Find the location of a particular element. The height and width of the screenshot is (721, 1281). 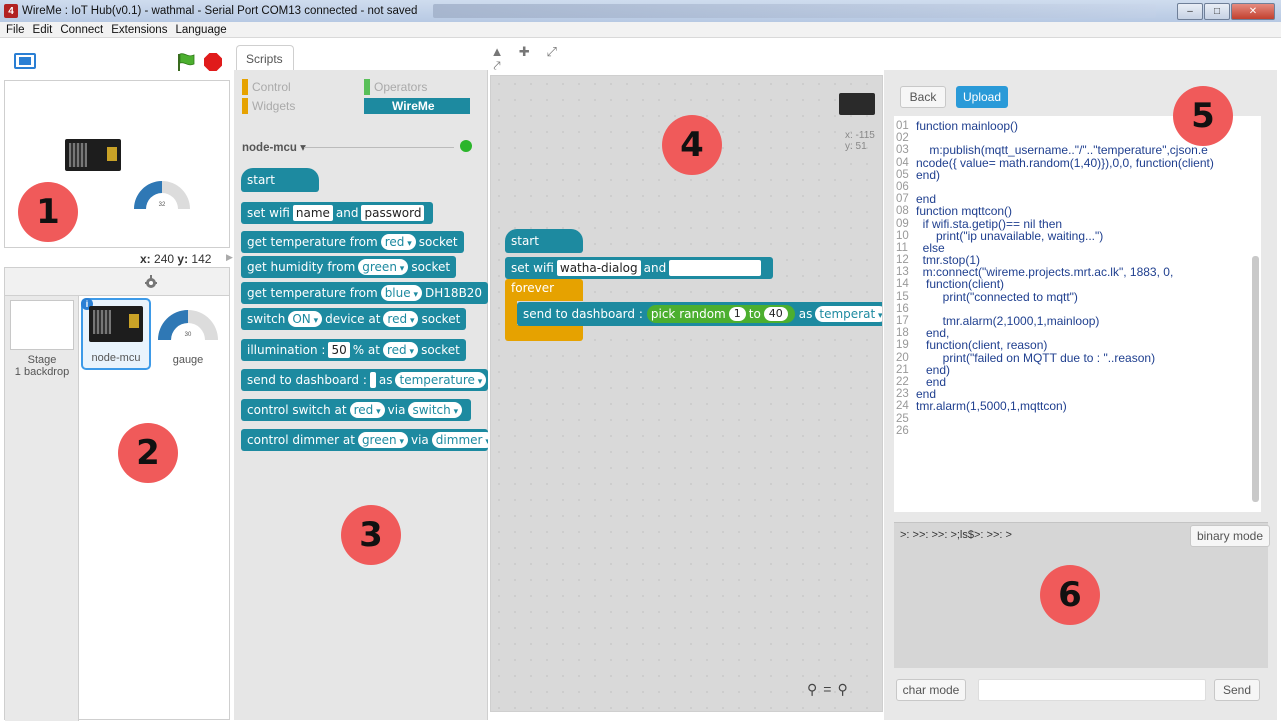

code-text: function(client) is located at coordinates (960, 284).